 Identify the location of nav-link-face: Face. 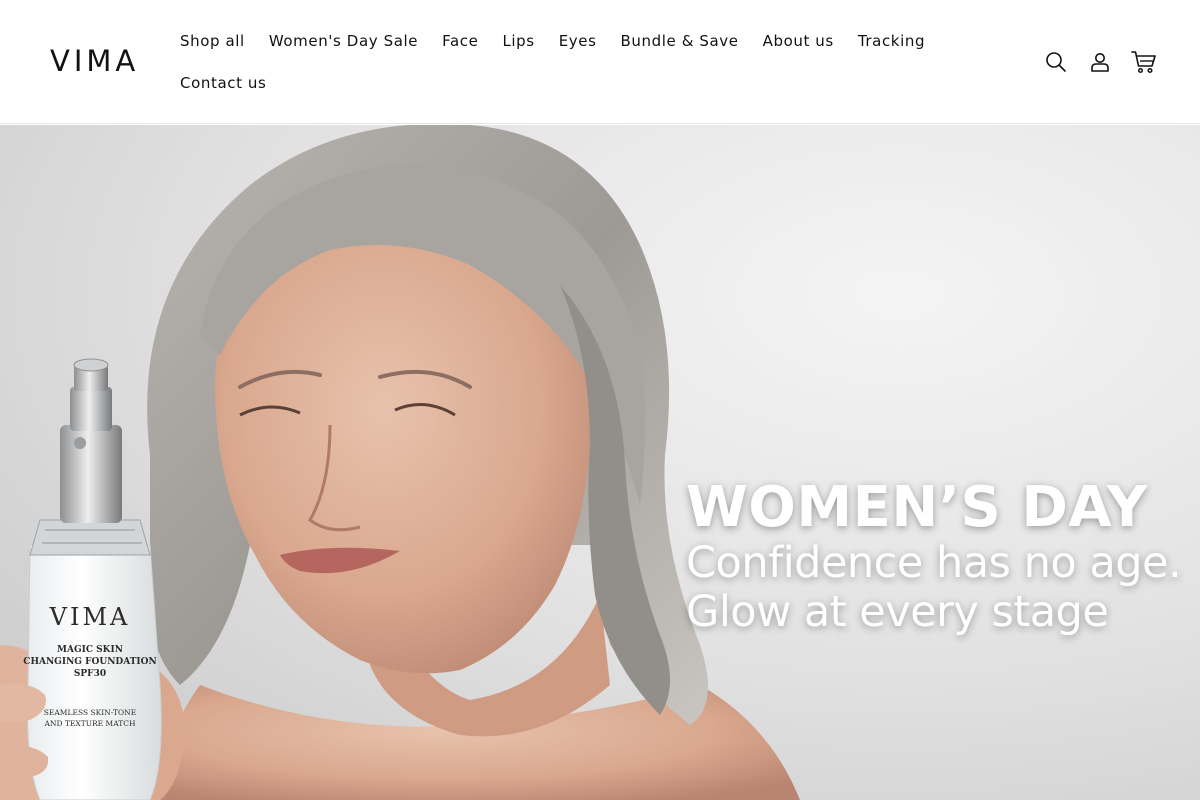
(460, 41).